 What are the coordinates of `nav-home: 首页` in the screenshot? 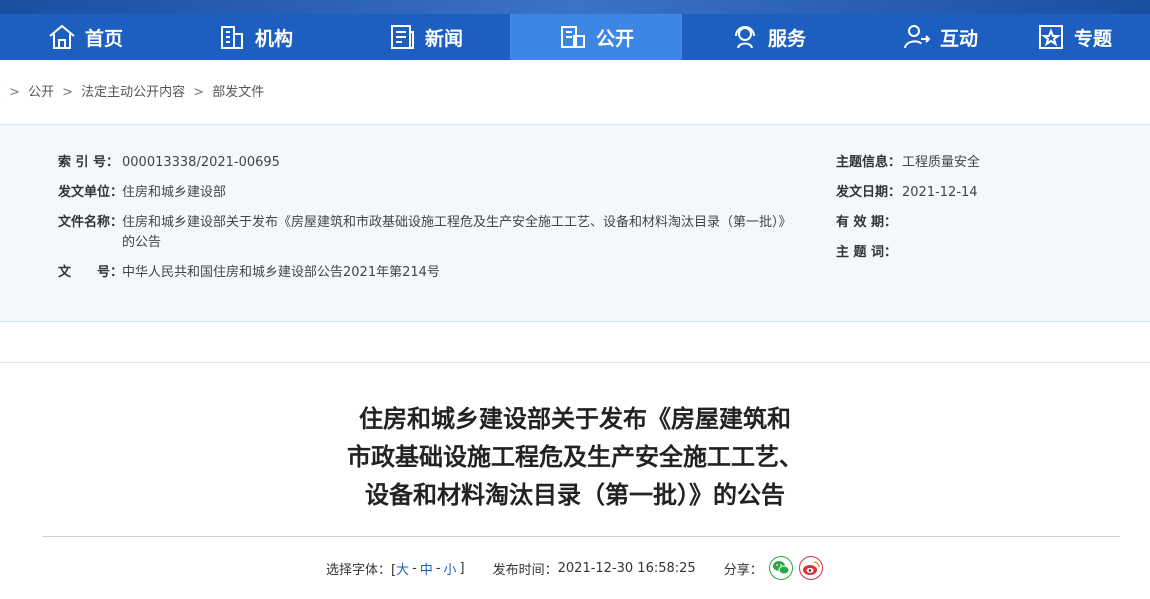 It's located at (85, 37).